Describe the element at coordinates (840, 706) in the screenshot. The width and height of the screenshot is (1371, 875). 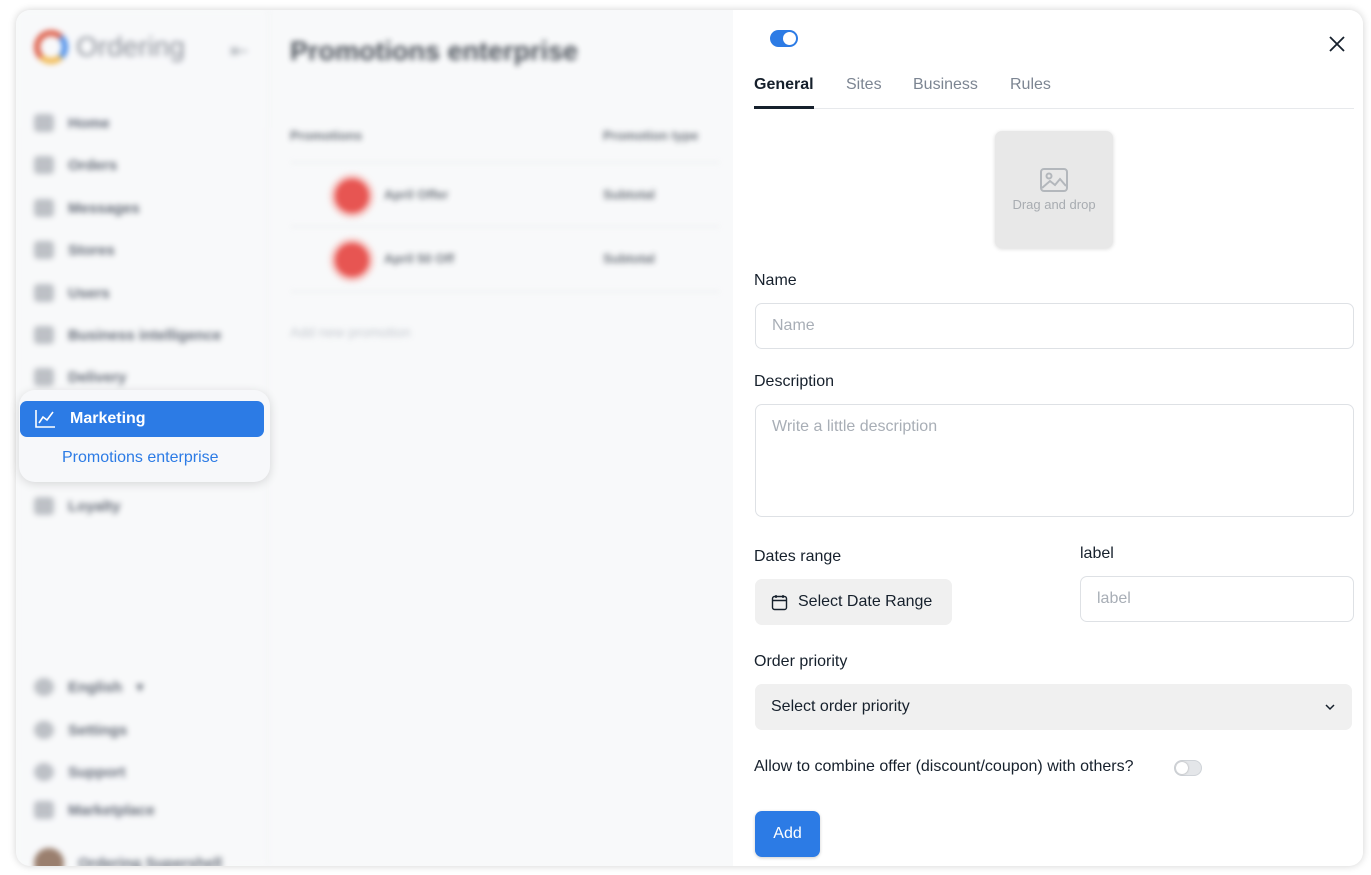
I see `order-priority-value: Select order priority` at that location.